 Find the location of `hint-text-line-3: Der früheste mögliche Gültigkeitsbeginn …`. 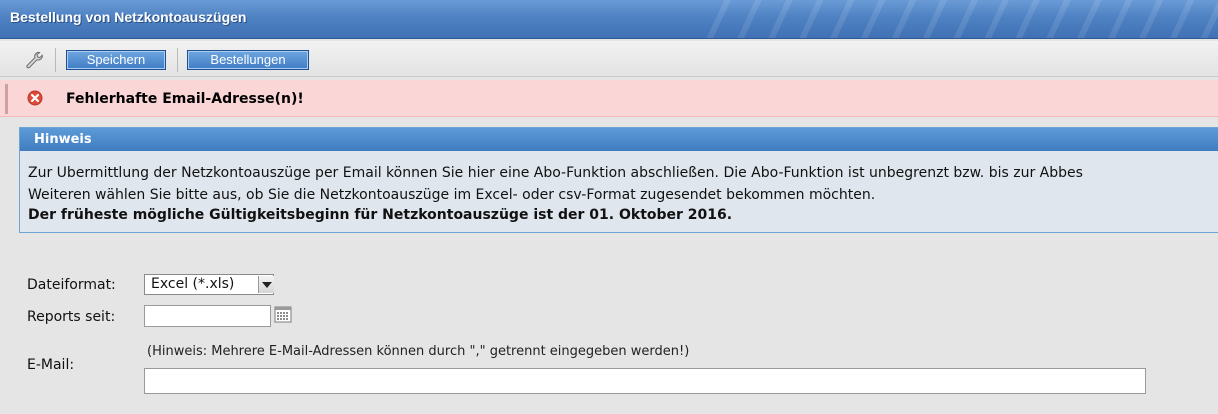

hint-text-line-3: Der früheste mögliche Gültigkeitsbeginn … is located at coordinates (380, 215).